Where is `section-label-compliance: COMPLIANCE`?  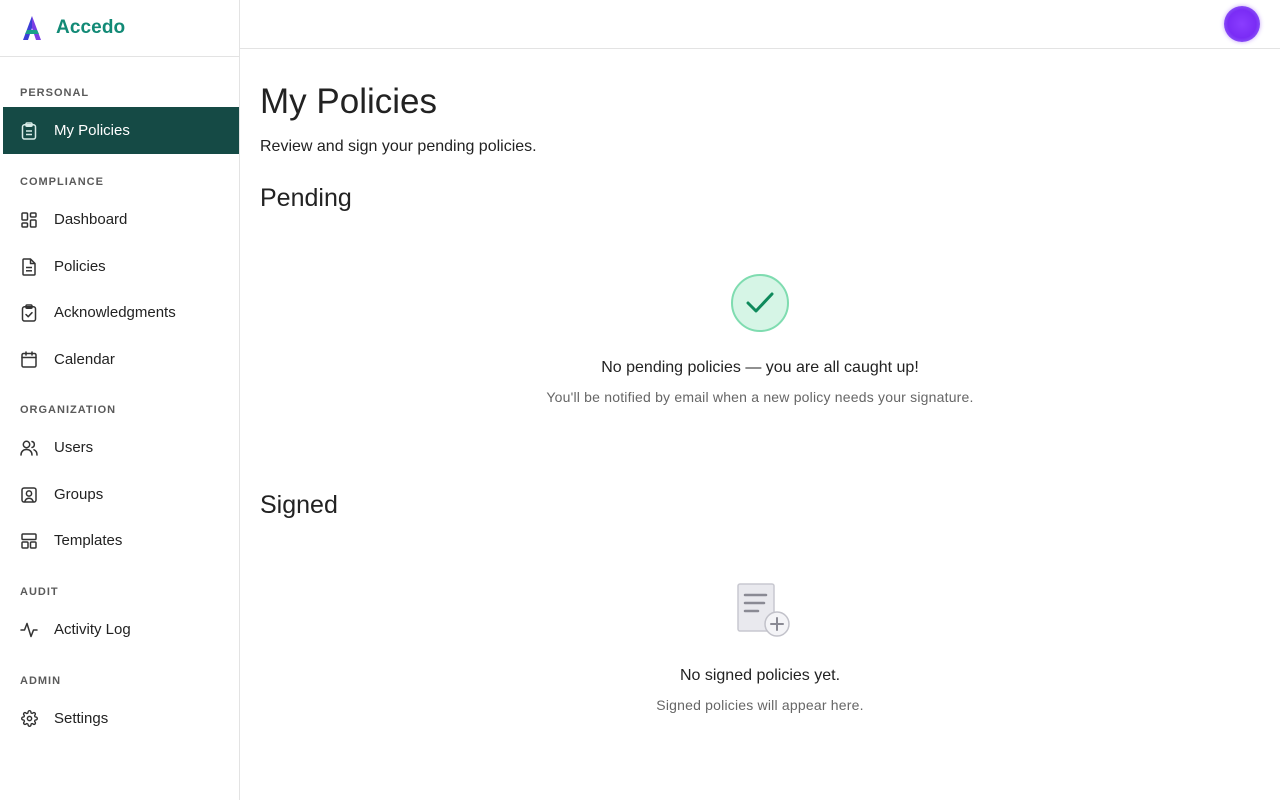
section-label-compliance: COMPLIANCE is located at coordinates (62, 182).